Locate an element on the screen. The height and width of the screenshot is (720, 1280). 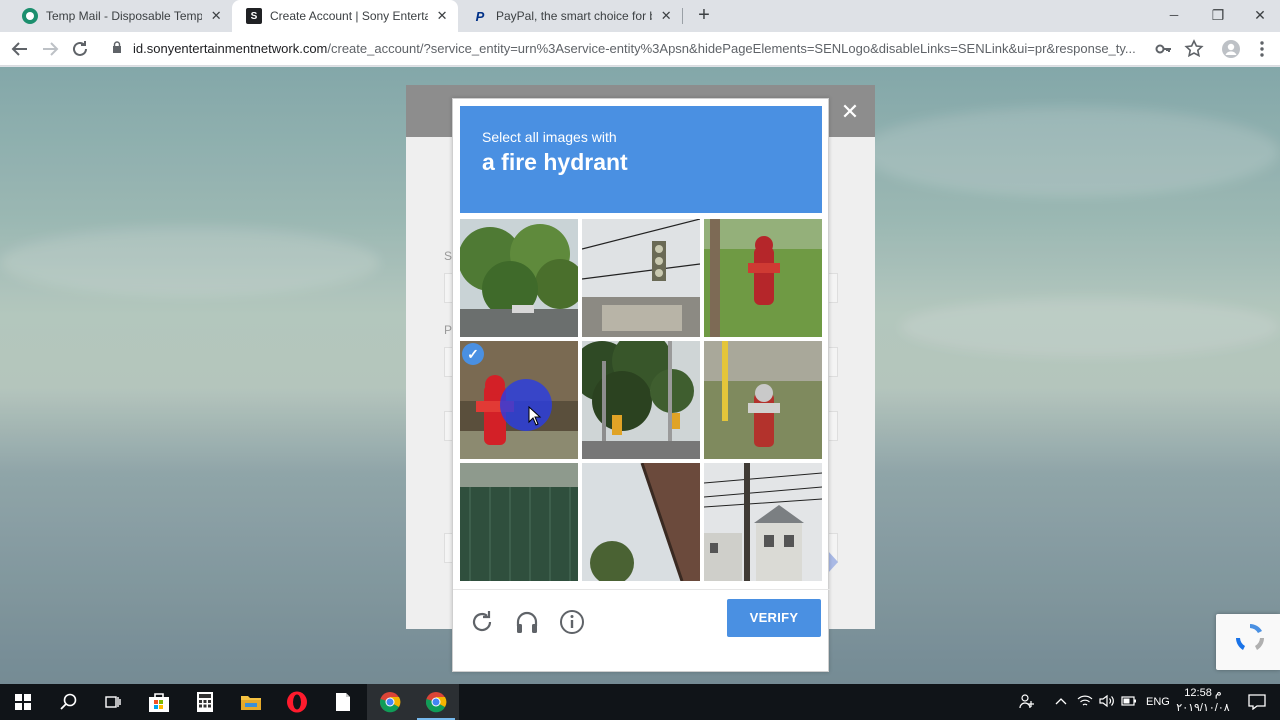
file-explorer-app is located at coordinates (251, 702).